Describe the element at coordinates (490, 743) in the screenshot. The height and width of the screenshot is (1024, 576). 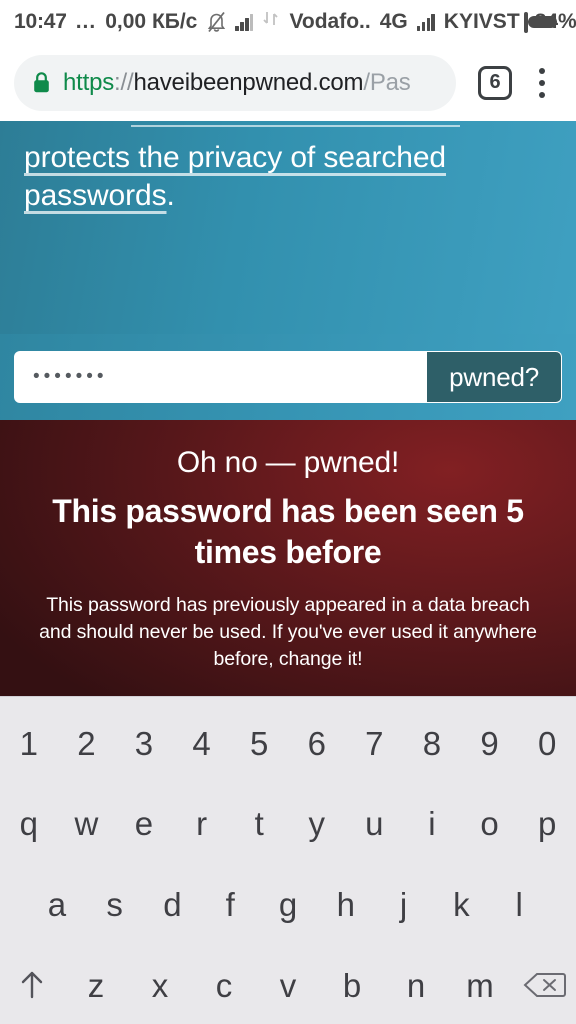
I see `key-9: 9` at that location.